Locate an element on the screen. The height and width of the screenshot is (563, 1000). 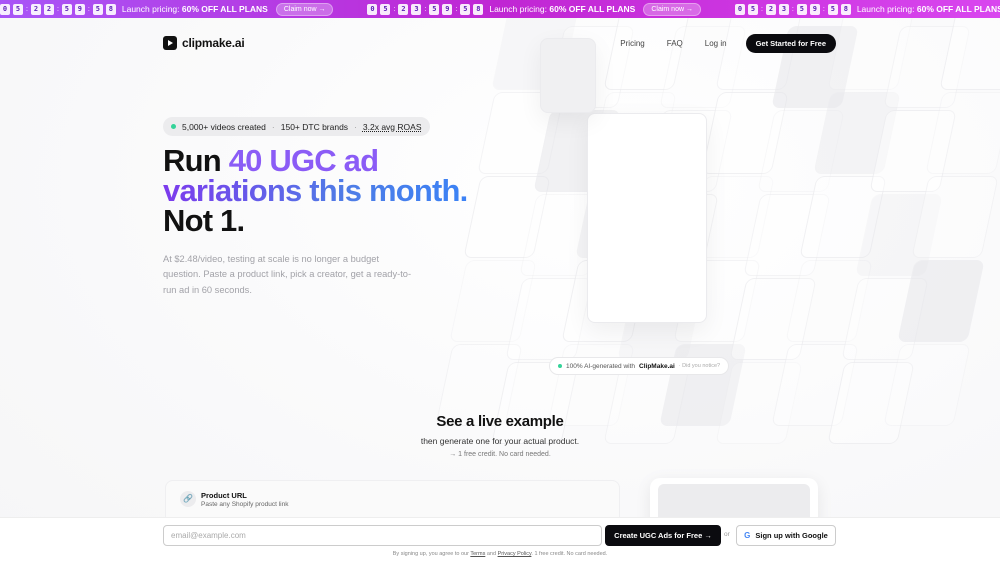
link-icon: 🔗 is located at coordinates (188, 499).